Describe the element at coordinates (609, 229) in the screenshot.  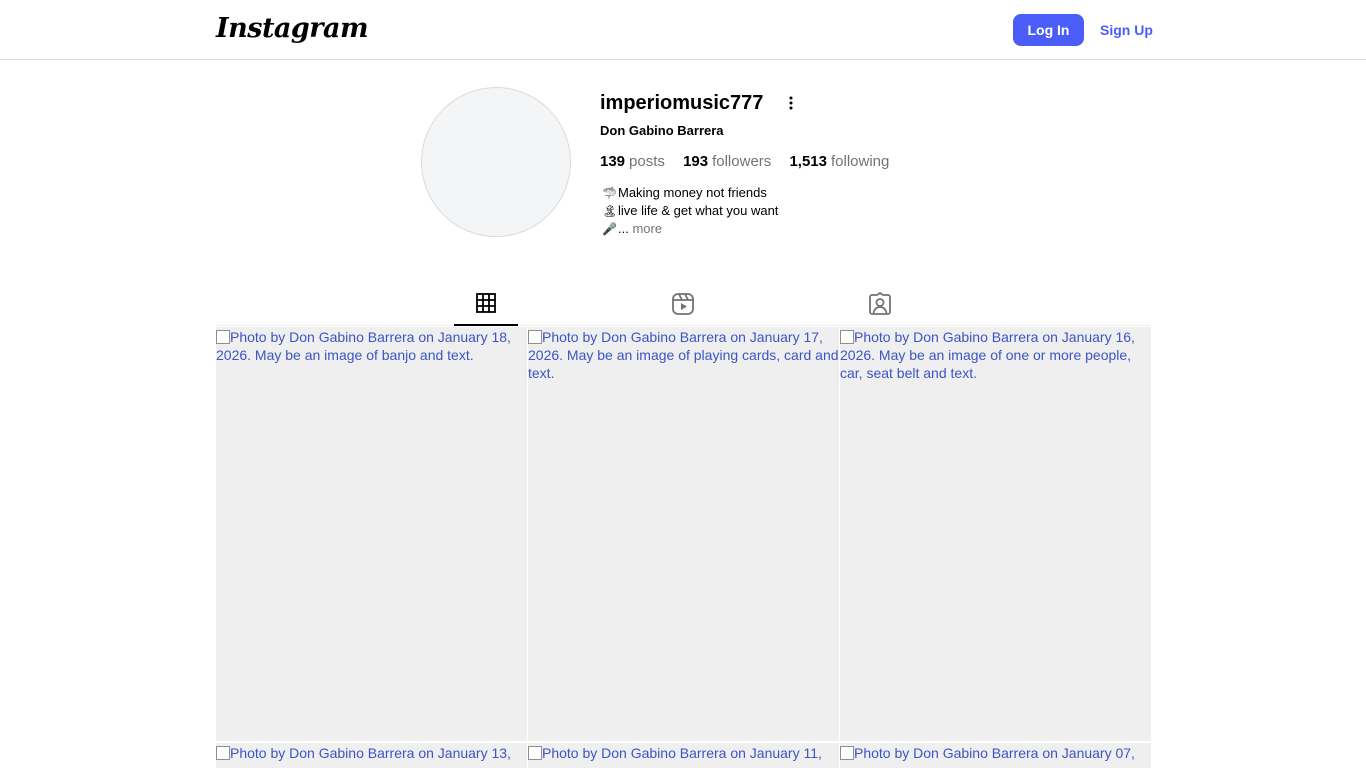
I see `microphone-emoji-icon: 🎤` at that location.